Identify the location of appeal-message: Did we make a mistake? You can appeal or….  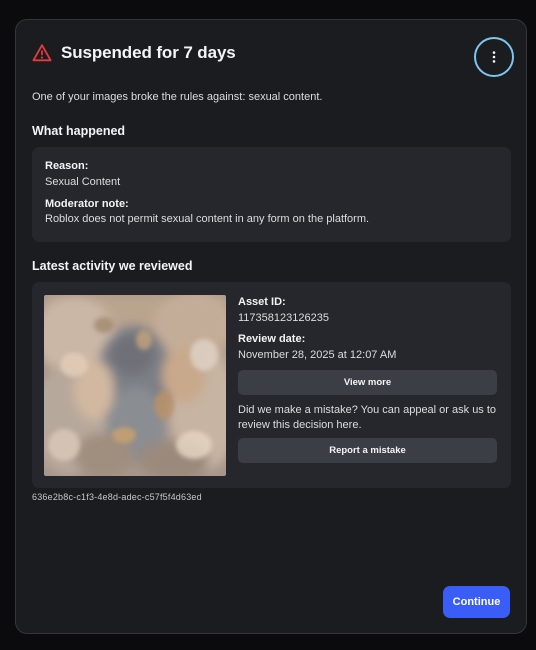
(367, 417).